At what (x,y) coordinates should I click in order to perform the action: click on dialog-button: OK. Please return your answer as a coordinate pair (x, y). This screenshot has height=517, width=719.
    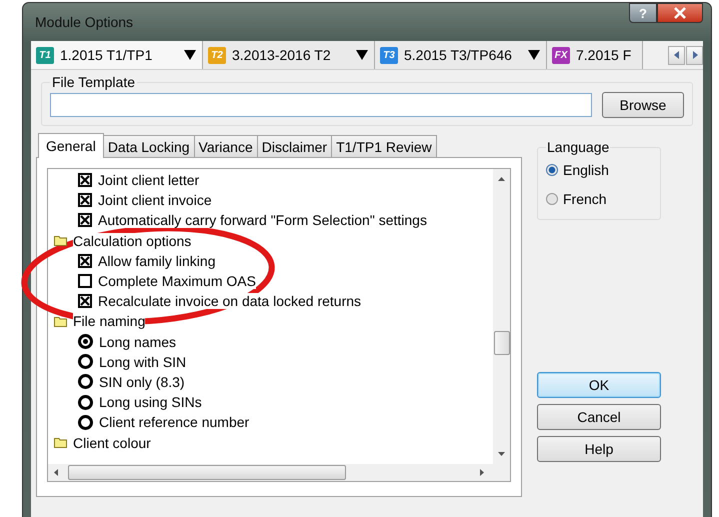
    Looking at the image, I should click on (599, 385).